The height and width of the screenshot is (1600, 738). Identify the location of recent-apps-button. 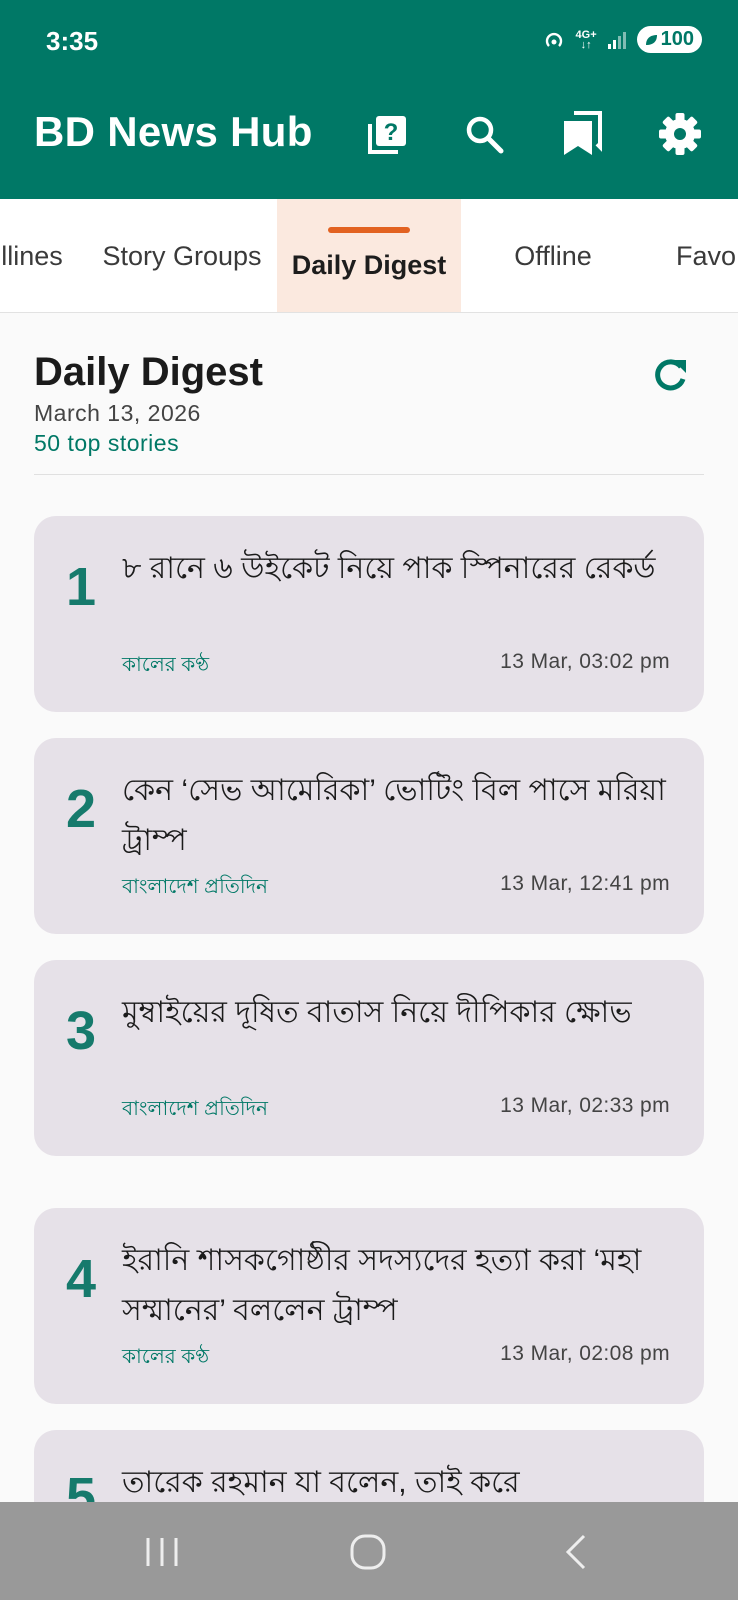
(162, 1552).